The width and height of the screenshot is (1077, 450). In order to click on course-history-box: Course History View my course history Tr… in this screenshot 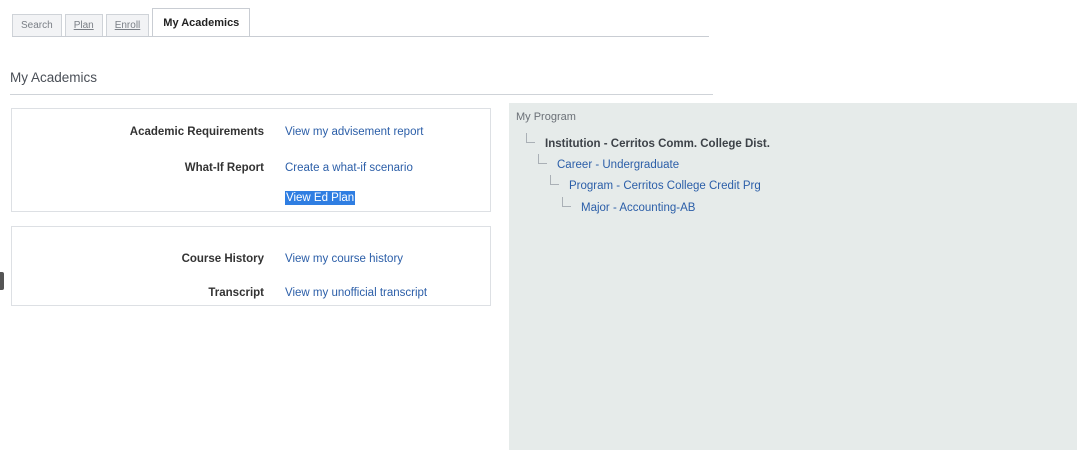, I will do `click(251, 266)`.